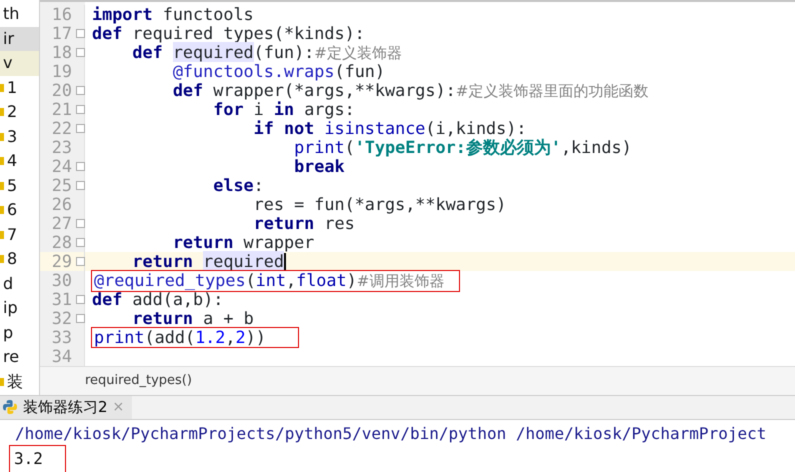  I want to click on code-line: return res, so click(303, 223).